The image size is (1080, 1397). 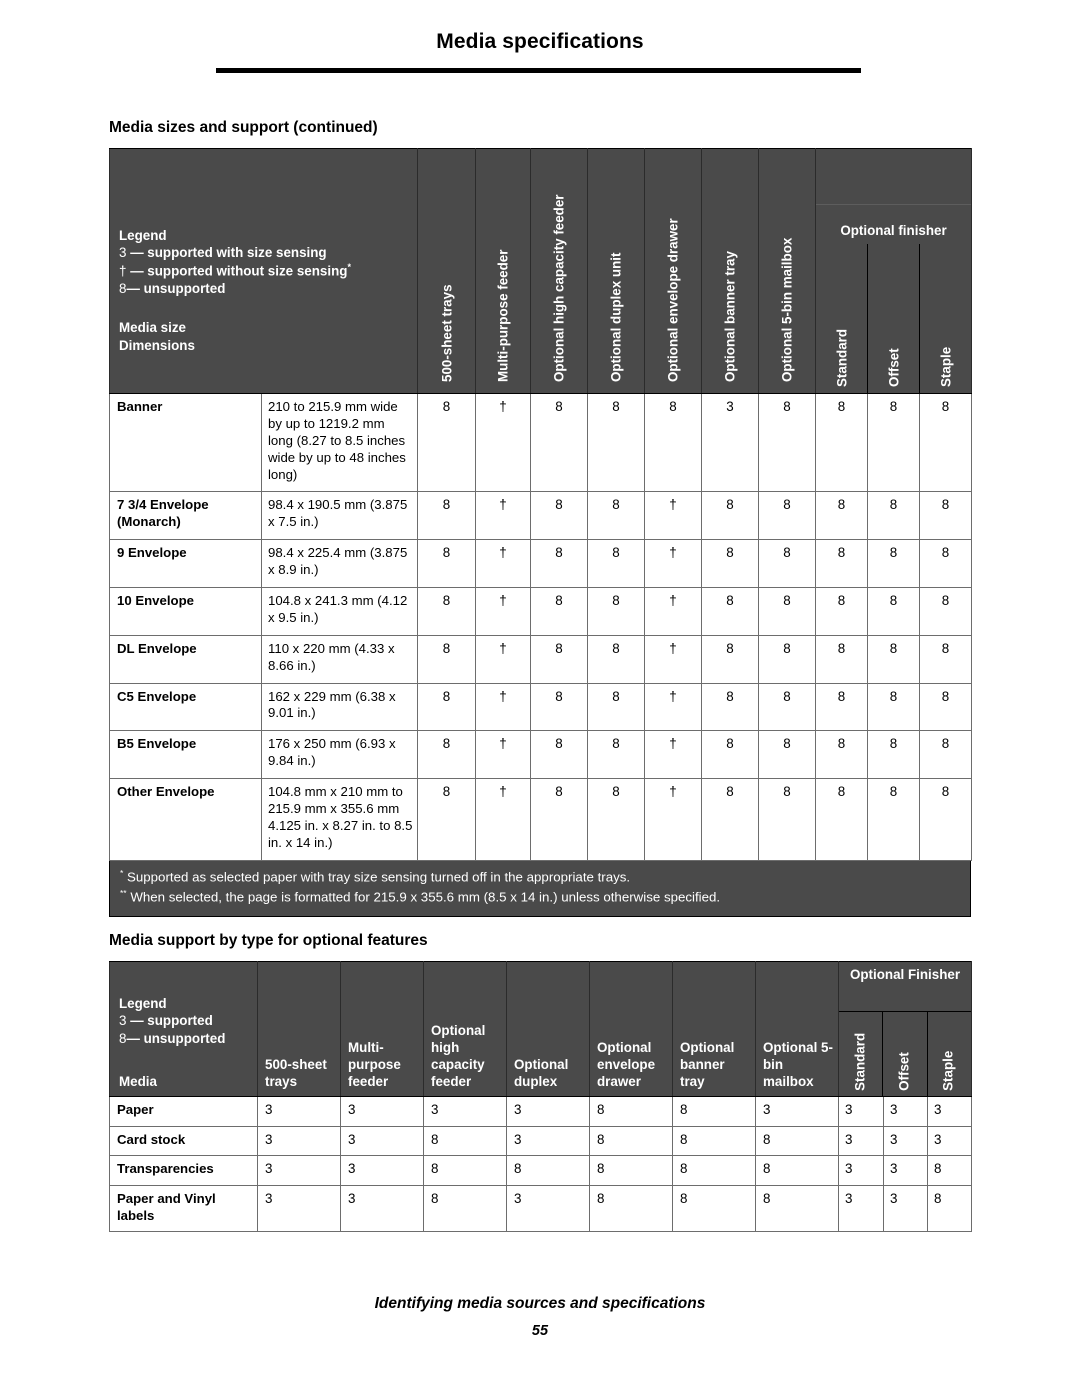 I want to click on media-dimensions: 98.4 x 225.4 mm (3.875 x 8.9 in.), so click(x=339, y=564).